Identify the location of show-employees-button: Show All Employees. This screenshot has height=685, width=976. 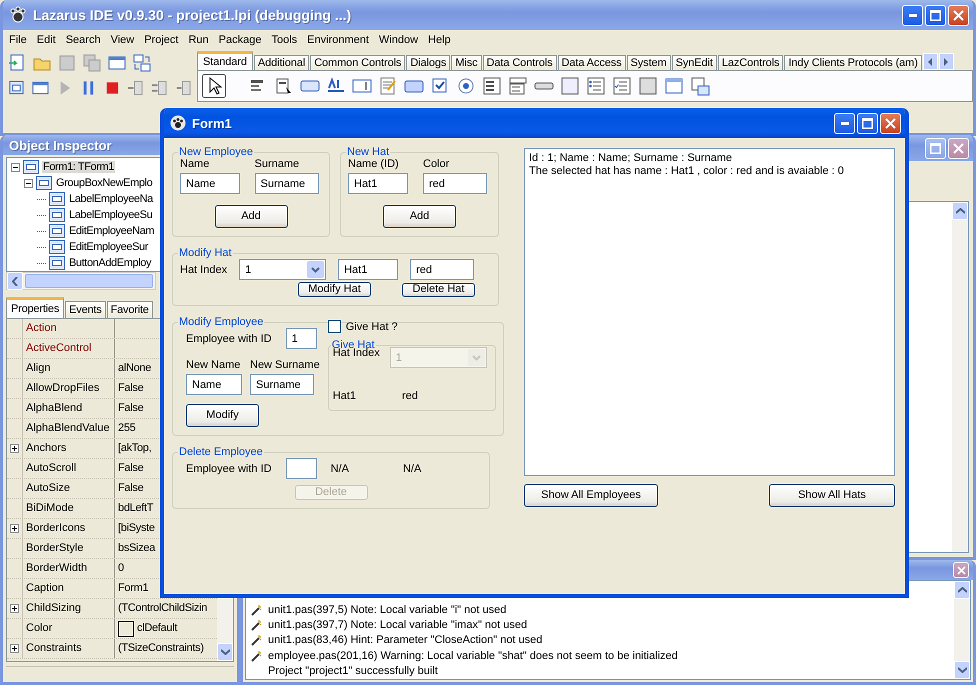
(591, 495).